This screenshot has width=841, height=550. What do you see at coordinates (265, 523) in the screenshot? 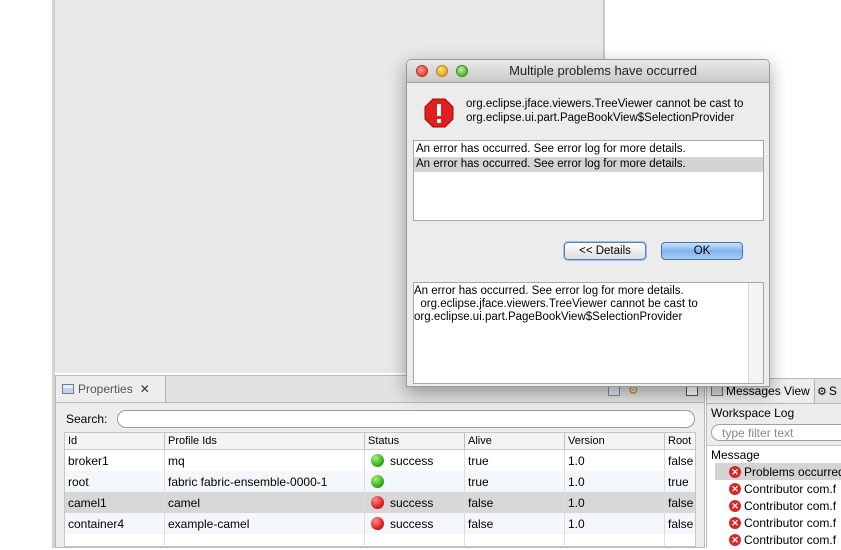
I see `cell-profiles: example-camel` at bounding box center [265, 523].